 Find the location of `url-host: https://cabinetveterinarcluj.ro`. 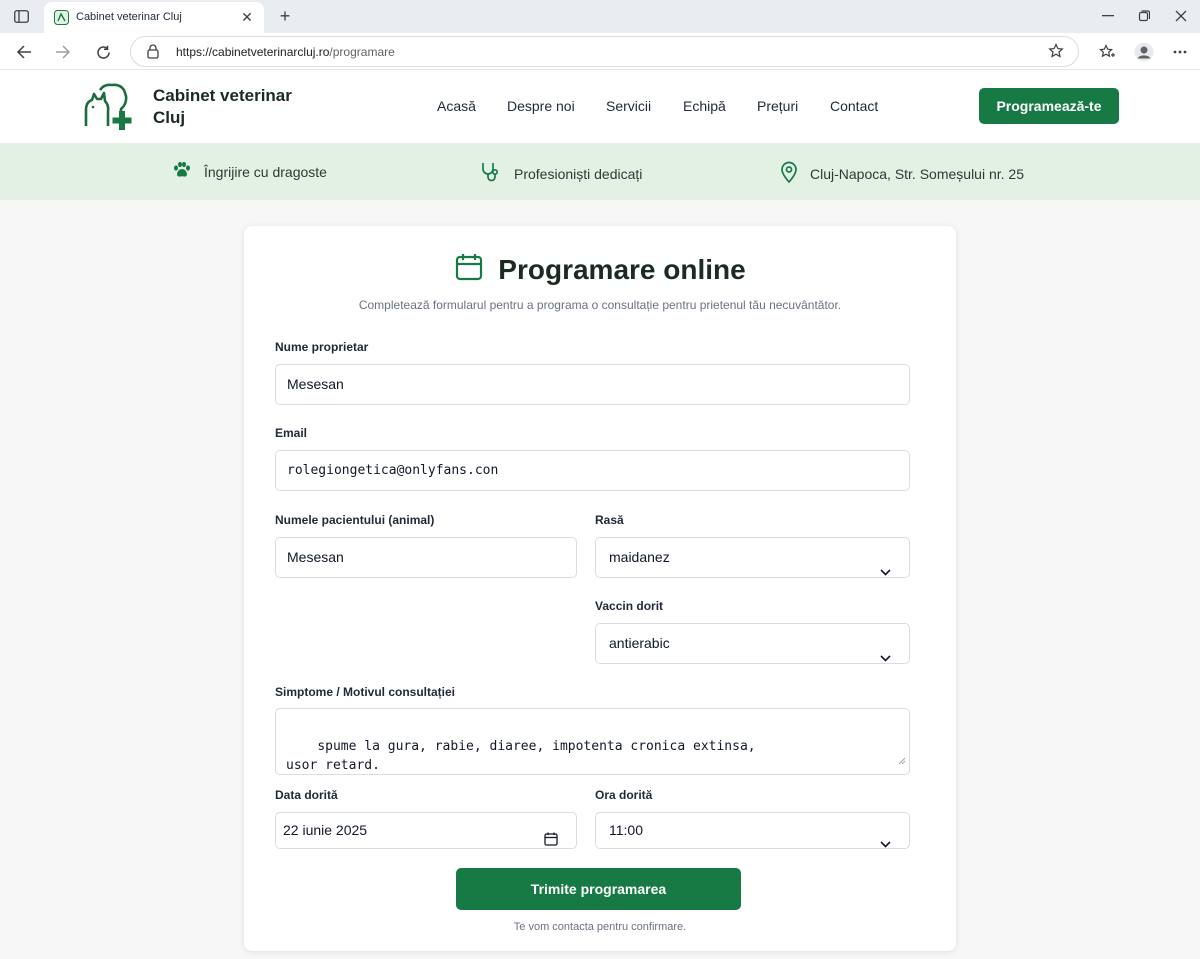

url-host: https://cabinetveterinarcluj.ro is located at coordinates (253, 52).